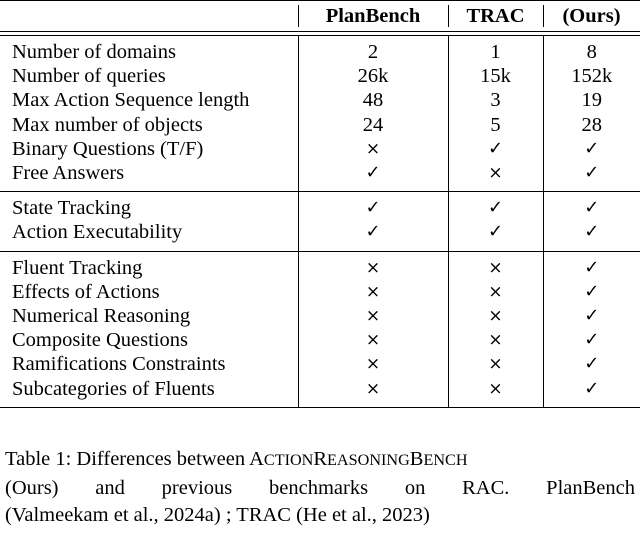 The height and width of the screenshot is (543, 640). What do you see at coordinates (372, 100) in the screenshot?
I see `cell-planbench: 48` at bounding box center [372, 100].